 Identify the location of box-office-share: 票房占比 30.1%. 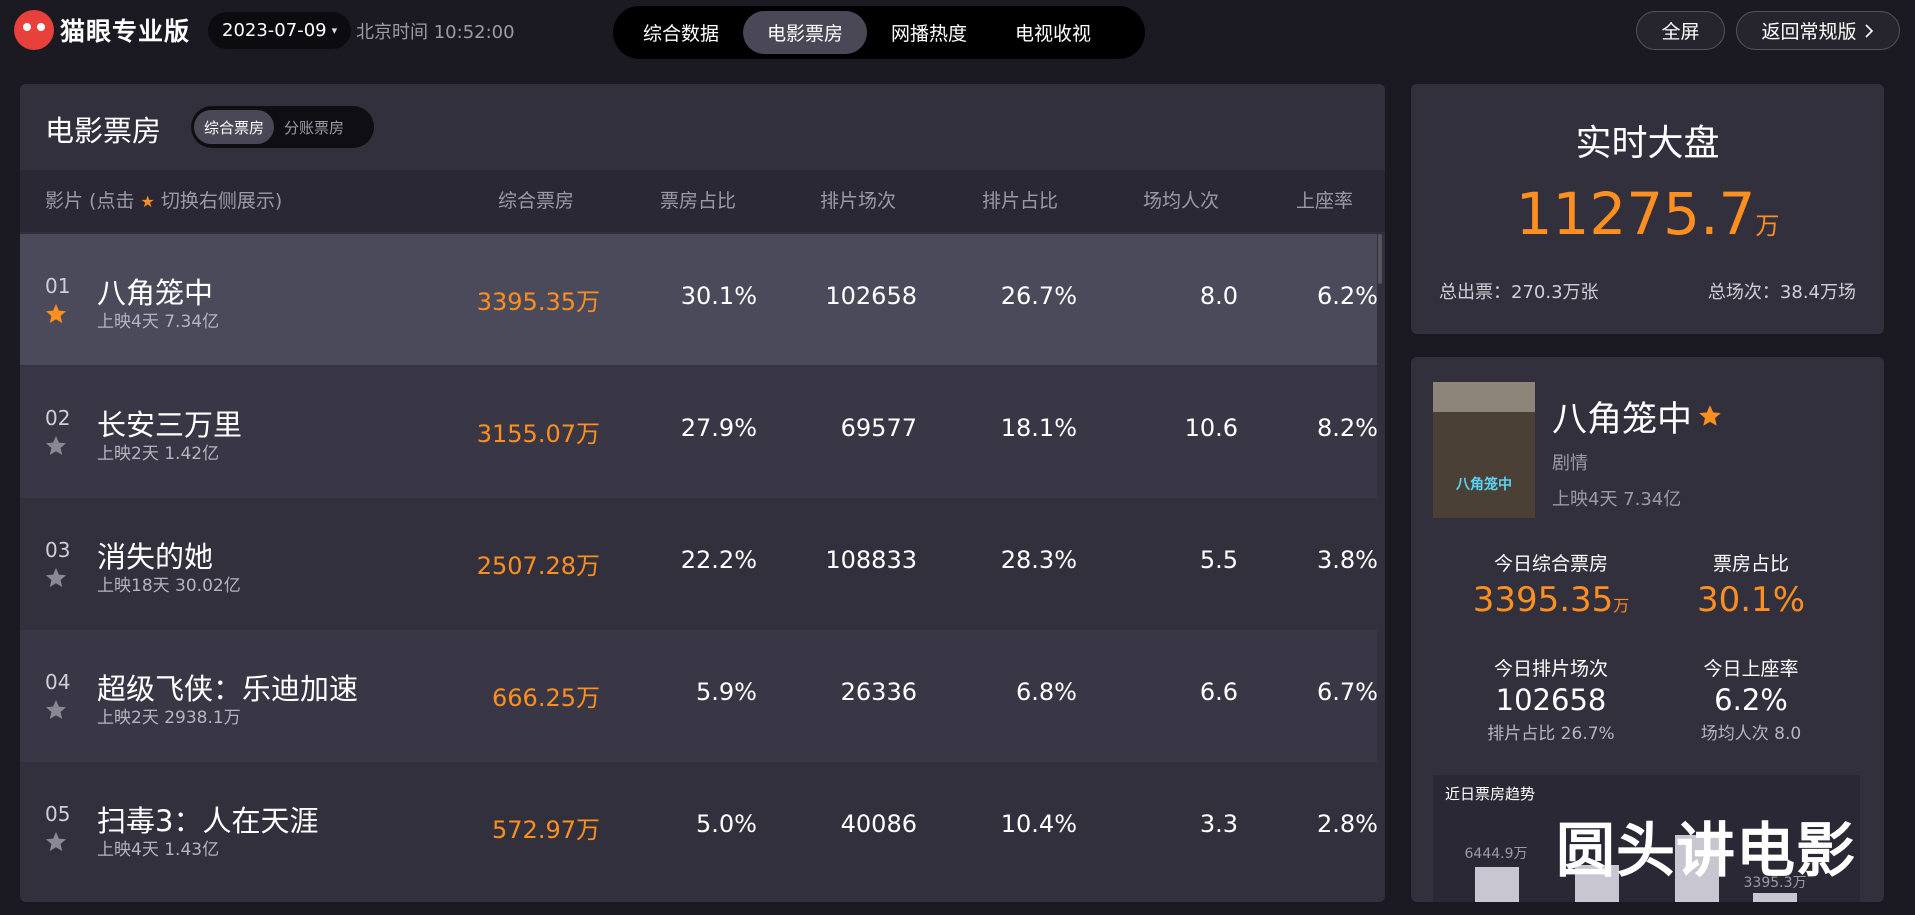
(1751, 584).